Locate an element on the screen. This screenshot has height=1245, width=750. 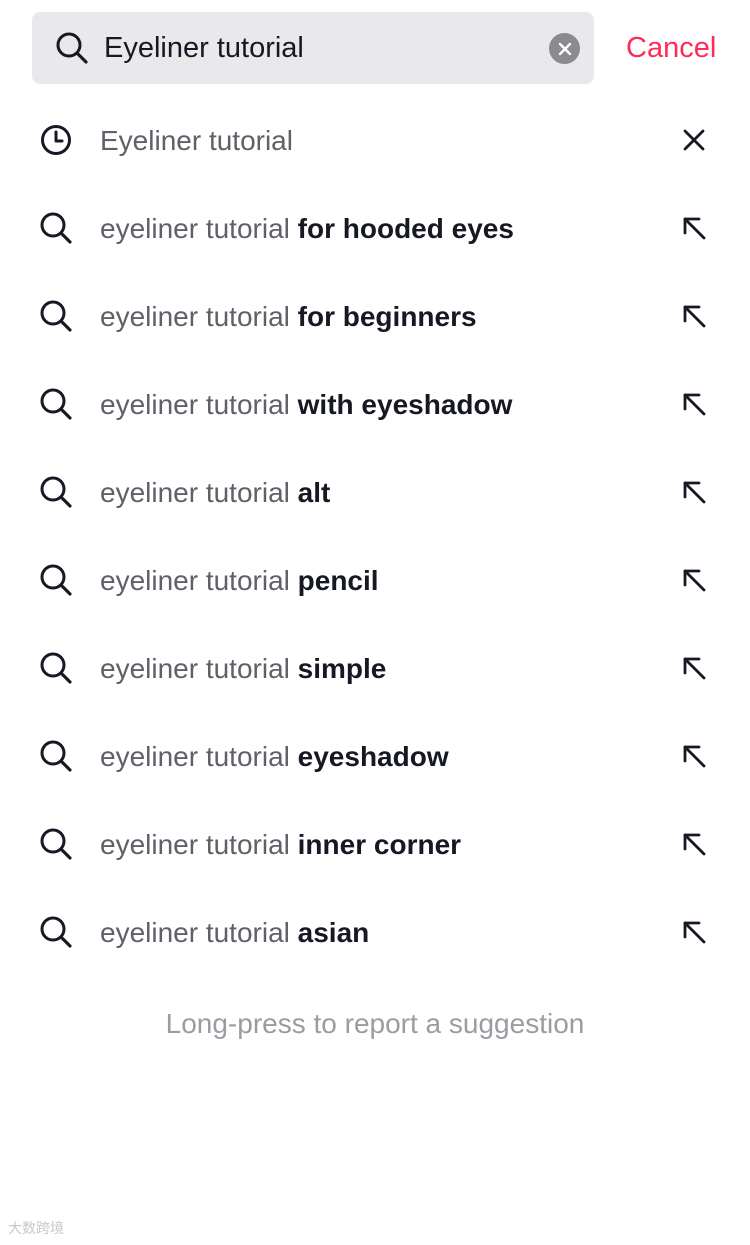
cancel-button: Cancel is located at coordinates (671, 48).